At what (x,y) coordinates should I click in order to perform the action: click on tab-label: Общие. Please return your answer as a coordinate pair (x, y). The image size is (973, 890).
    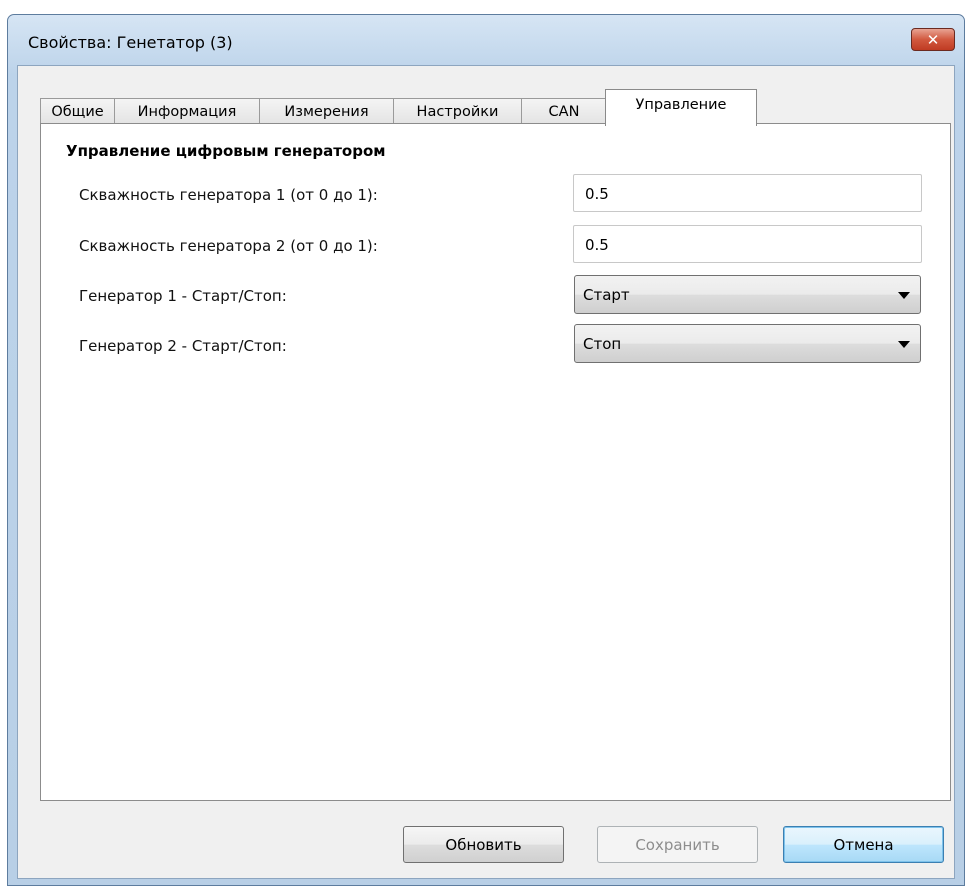
    Looking at the image, I should click on (77, 112).